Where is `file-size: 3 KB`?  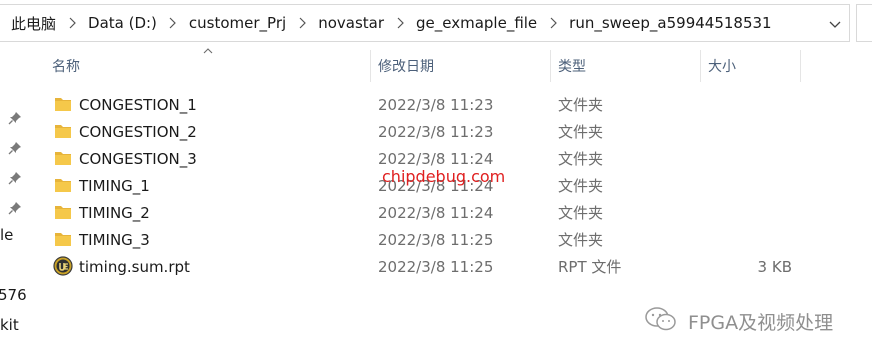
file-size: 3 KB is located at coordinates (774, 266).